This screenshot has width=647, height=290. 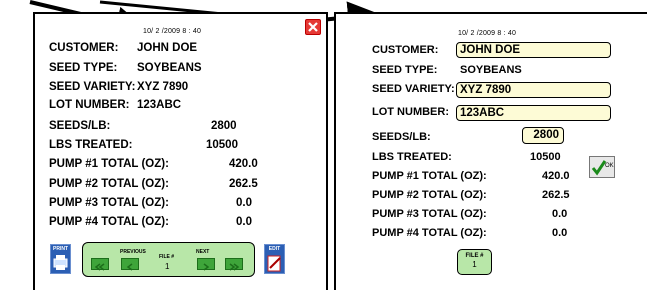 What do you see at coordinates (159, 105) in the screenshot?
I see `lot-number-value: 123ABC` at bounding box center [159, 105].